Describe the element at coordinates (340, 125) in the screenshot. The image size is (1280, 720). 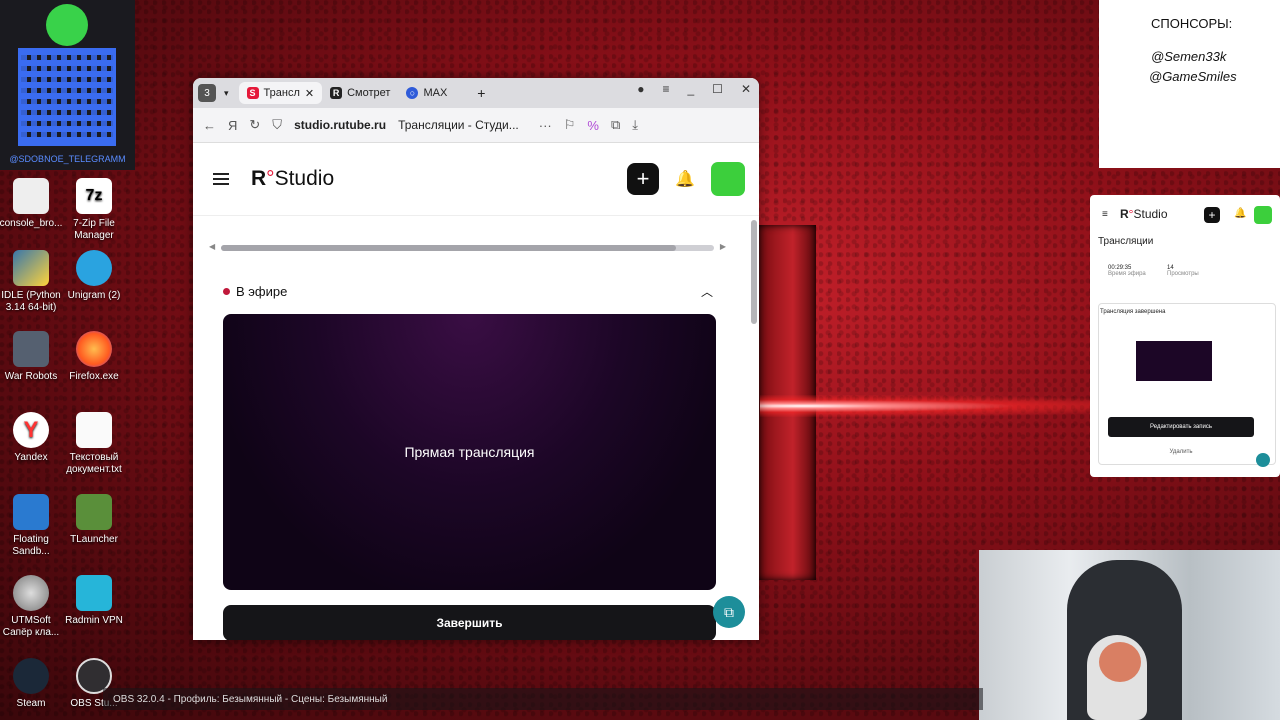
I see `url-text: studio.rutube.ru` at that location.